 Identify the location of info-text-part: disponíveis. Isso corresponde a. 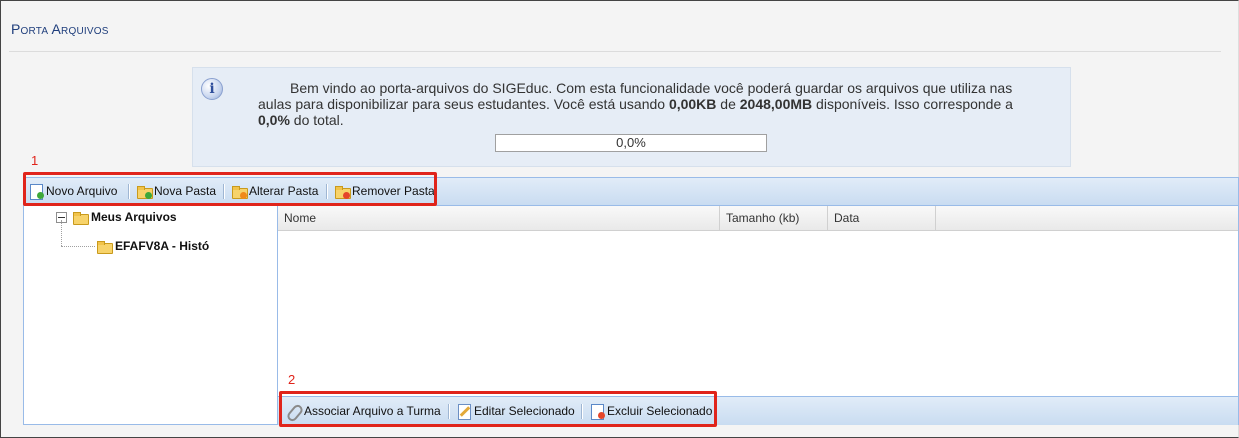
(912, 104).